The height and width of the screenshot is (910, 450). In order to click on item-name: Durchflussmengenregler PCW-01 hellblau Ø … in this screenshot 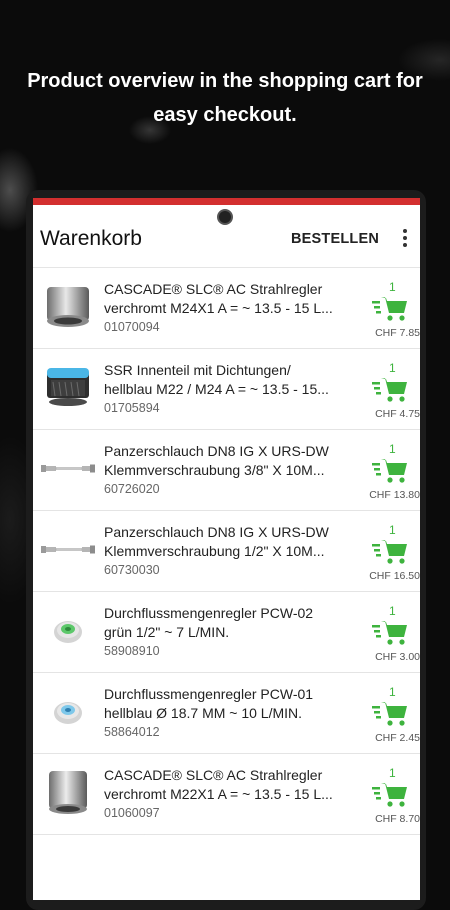, I will do `click(209, 703)`.